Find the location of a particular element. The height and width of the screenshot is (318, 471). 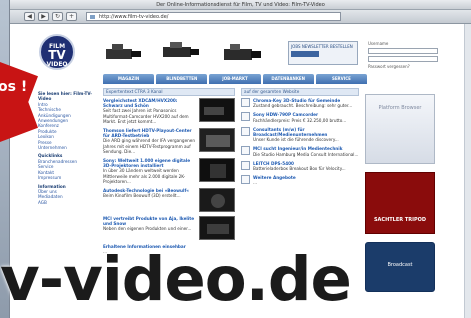

site-logo: FILM TV VIDEO is located at coordinates (57, 52).